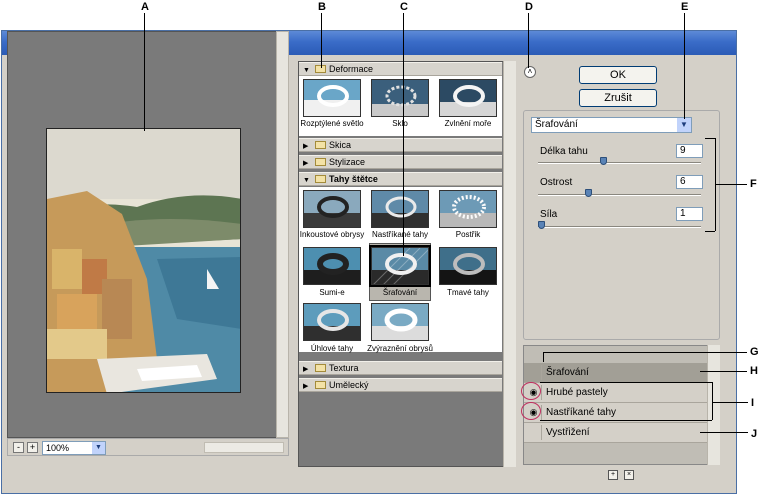 The image size is (761, 494). I want to click on category-deformace: ▼ Deformace, so click(400, 69).